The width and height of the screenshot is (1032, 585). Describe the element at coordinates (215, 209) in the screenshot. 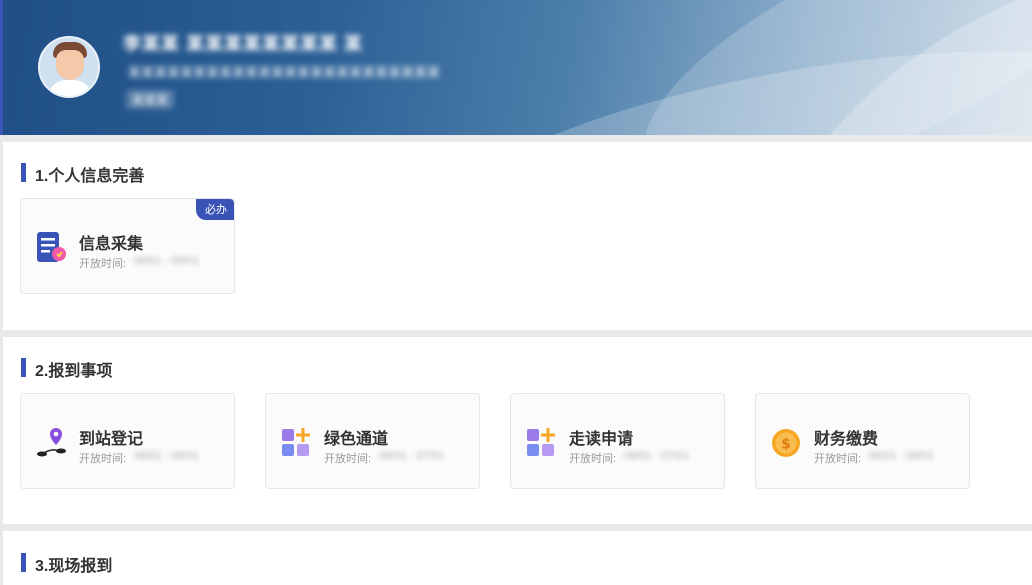

I see `required-badge: 必办` at that location.